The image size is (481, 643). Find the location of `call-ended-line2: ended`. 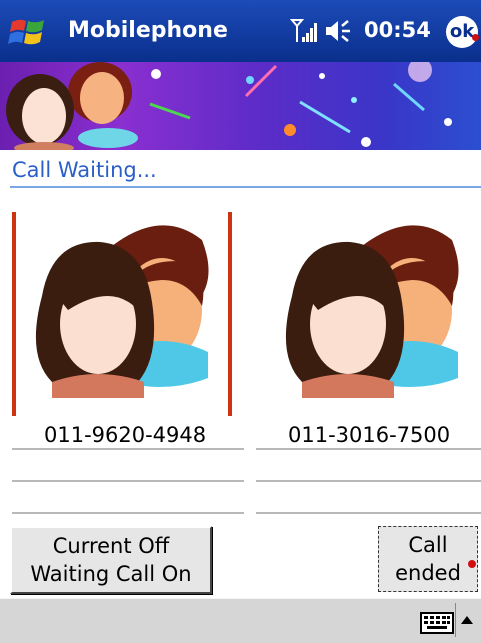

call-ended-line2: ended is located at coordinates (428, 573).